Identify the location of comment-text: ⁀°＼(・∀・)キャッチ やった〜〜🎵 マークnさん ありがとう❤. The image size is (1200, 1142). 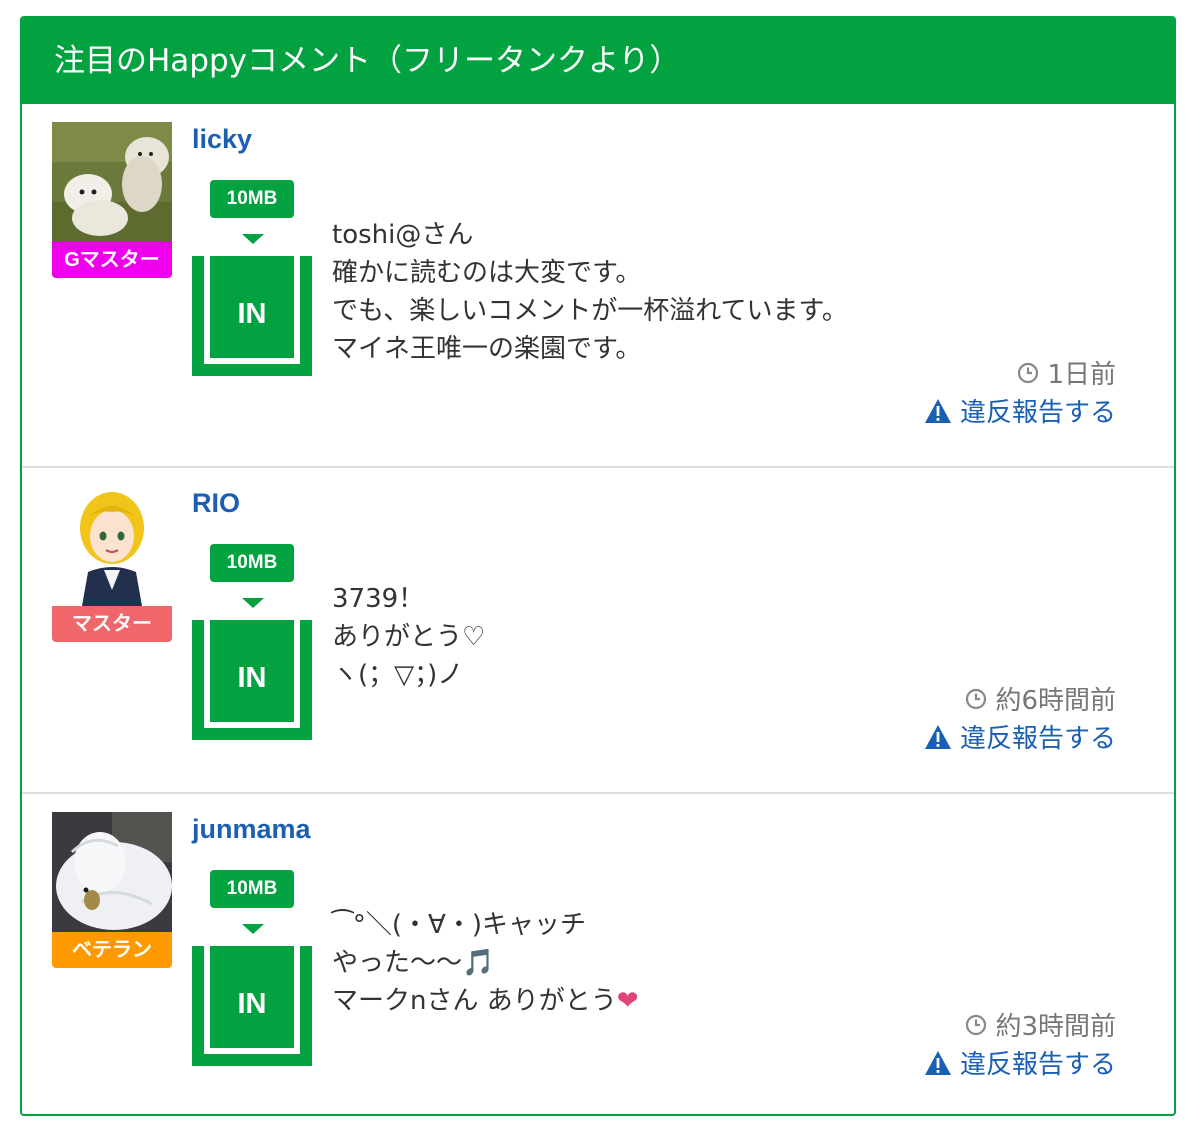
(732, 963).